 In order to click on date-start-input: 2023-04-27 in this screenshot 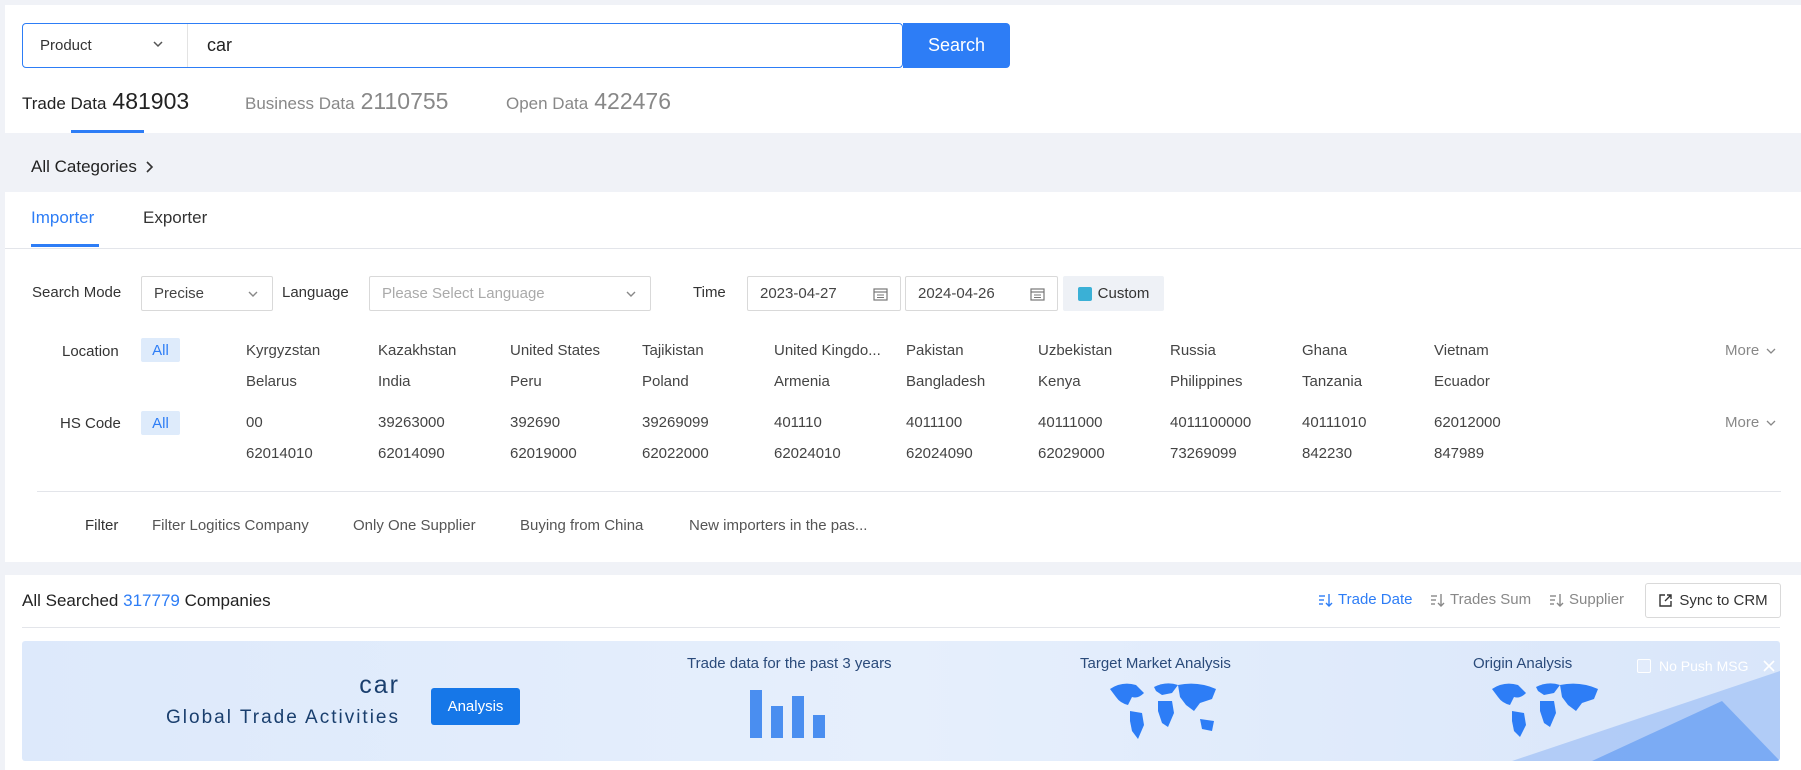, I will do `click(824, 293)`.